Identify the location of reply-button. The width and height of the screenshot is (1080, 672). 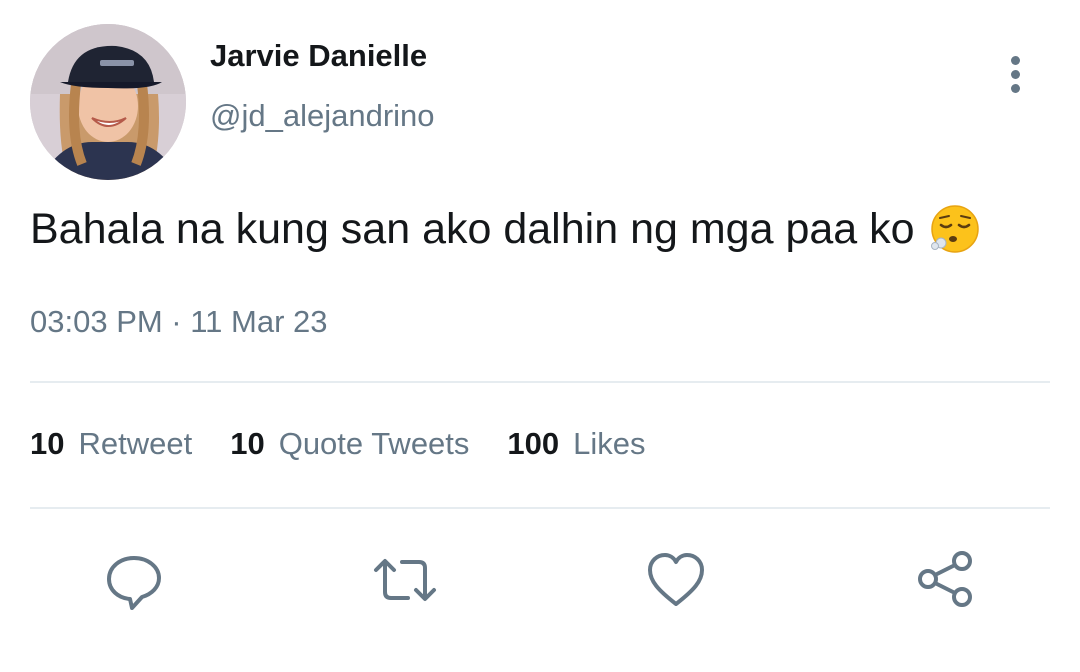
(134, 580).